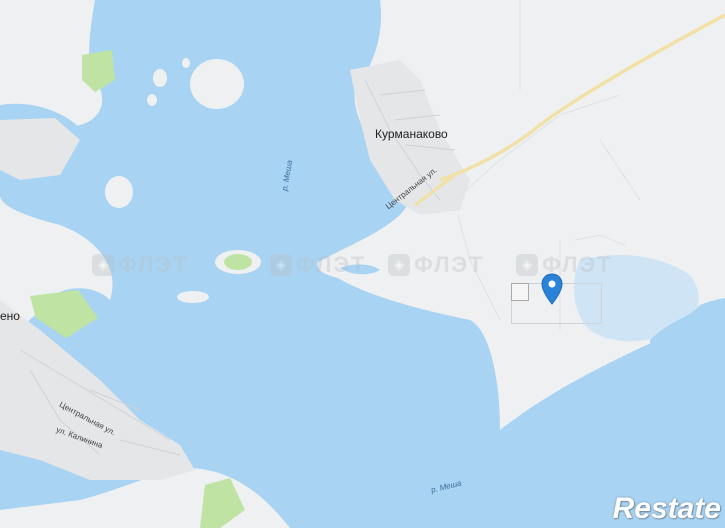 This screenshot has width=725, height=528. Describe the element at coordinates (411, 134) in the screenshot. I see `label-village-kurmanakovo: Курманаково` at that location.